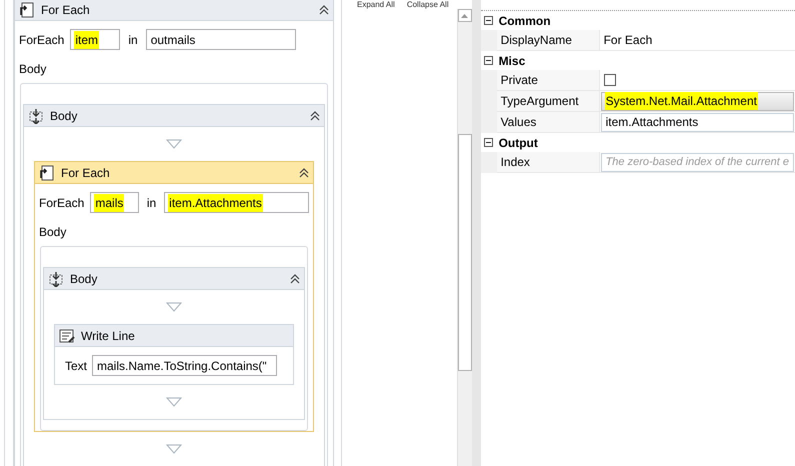 This screenshot has height=466, width=795. I want to click on collection-field: outmails, so click(221, 39).